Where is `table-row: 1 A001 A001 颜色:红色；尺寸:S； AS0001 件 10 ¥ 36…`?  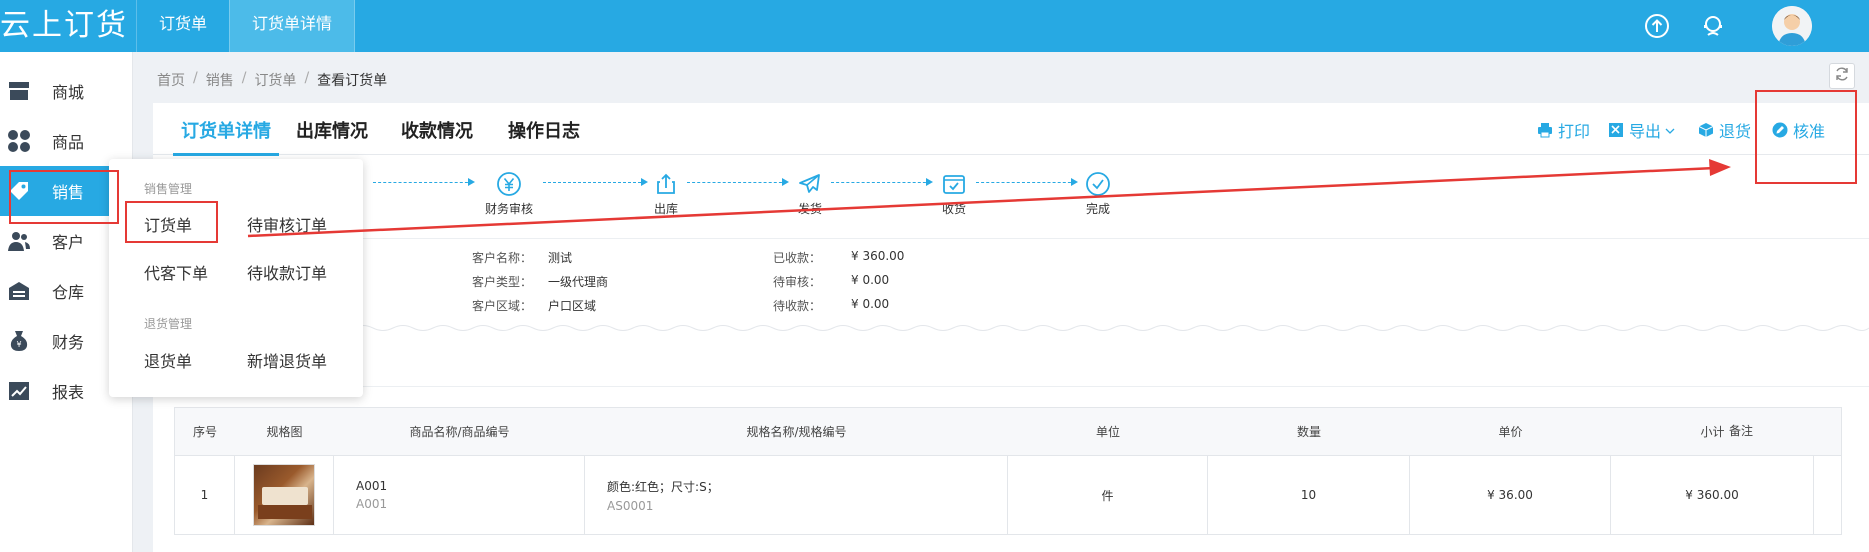 table-row: 1 A001 A001 颜色:红色；尺寸:S； AS0001 件 10 ¥ 36… is located at coordinates (1008, 495).